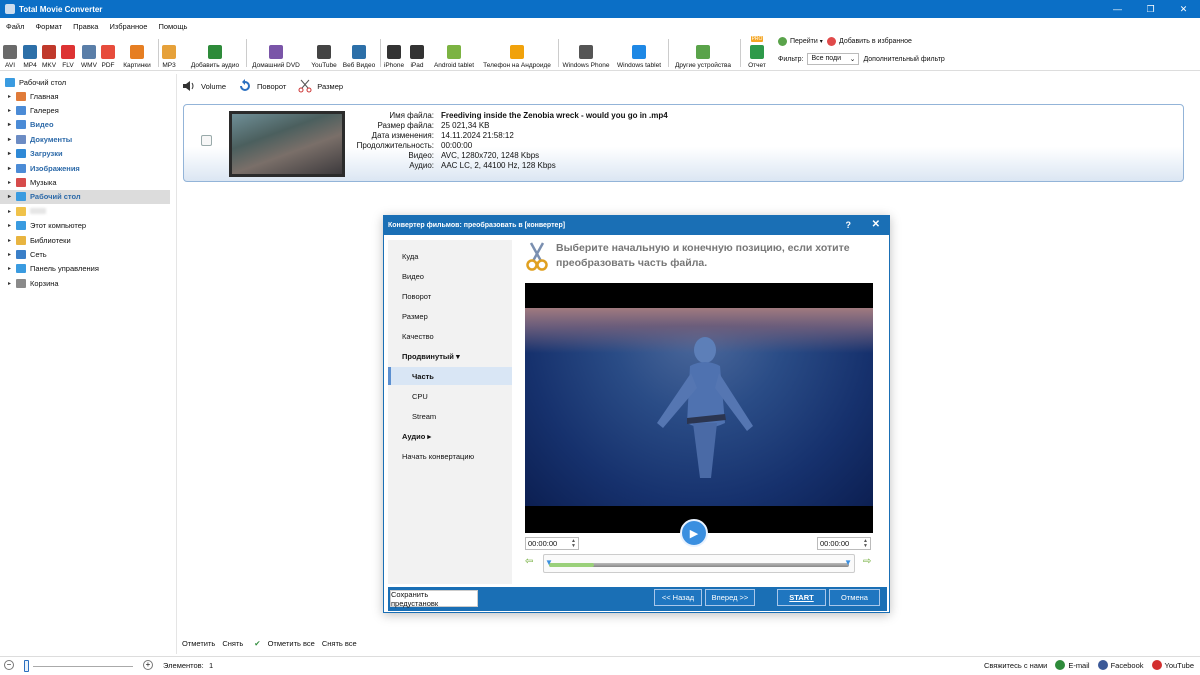 The image size is (1200, 675). What do you see at coordinates (869, 41) in the screenshot?
I see `add-favorite-button: Добавить в избранное` at bounding box center [869, 41].